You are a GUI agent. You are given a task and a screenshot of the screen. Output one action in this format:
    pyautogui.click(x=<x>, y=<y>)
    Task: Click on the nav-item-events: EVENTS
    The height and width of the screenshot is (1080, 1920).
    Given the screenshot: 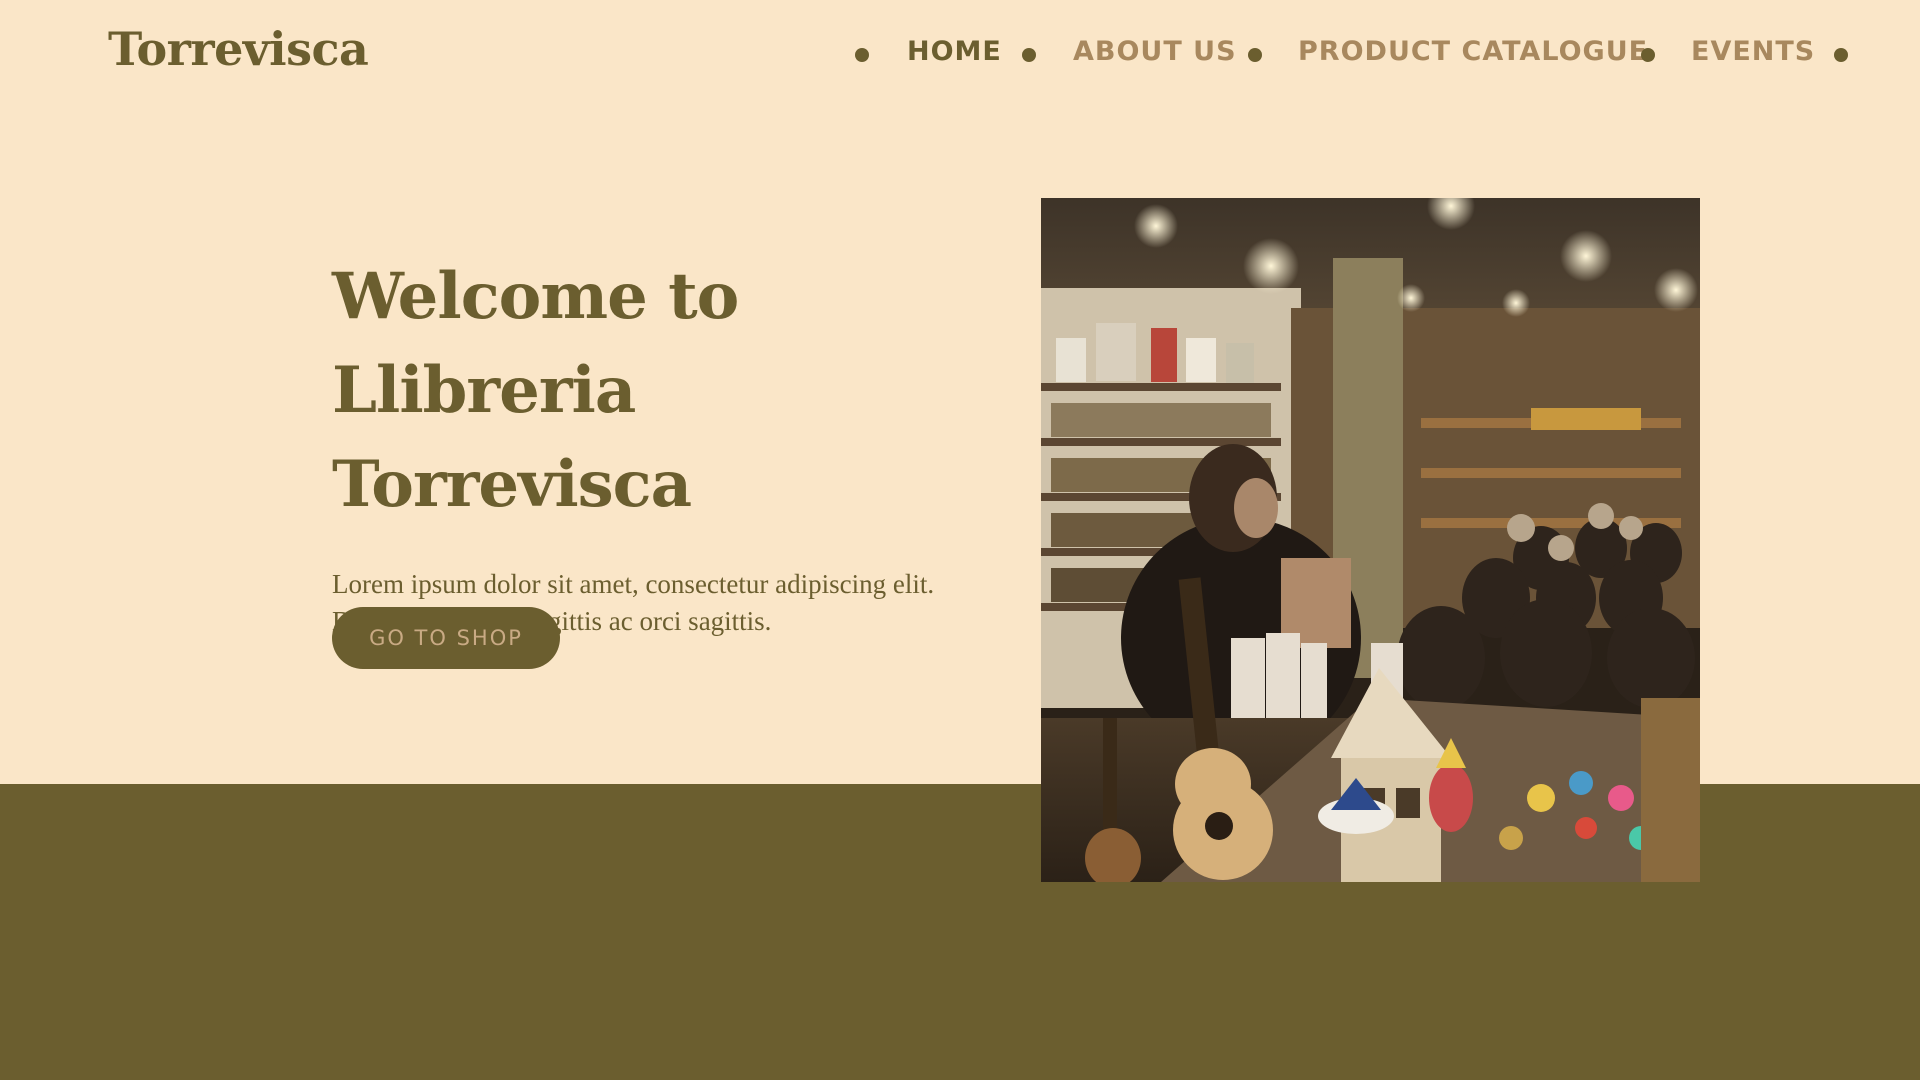 What is the action you would take?
    pyautogui.click(x=1753, y=52)
    